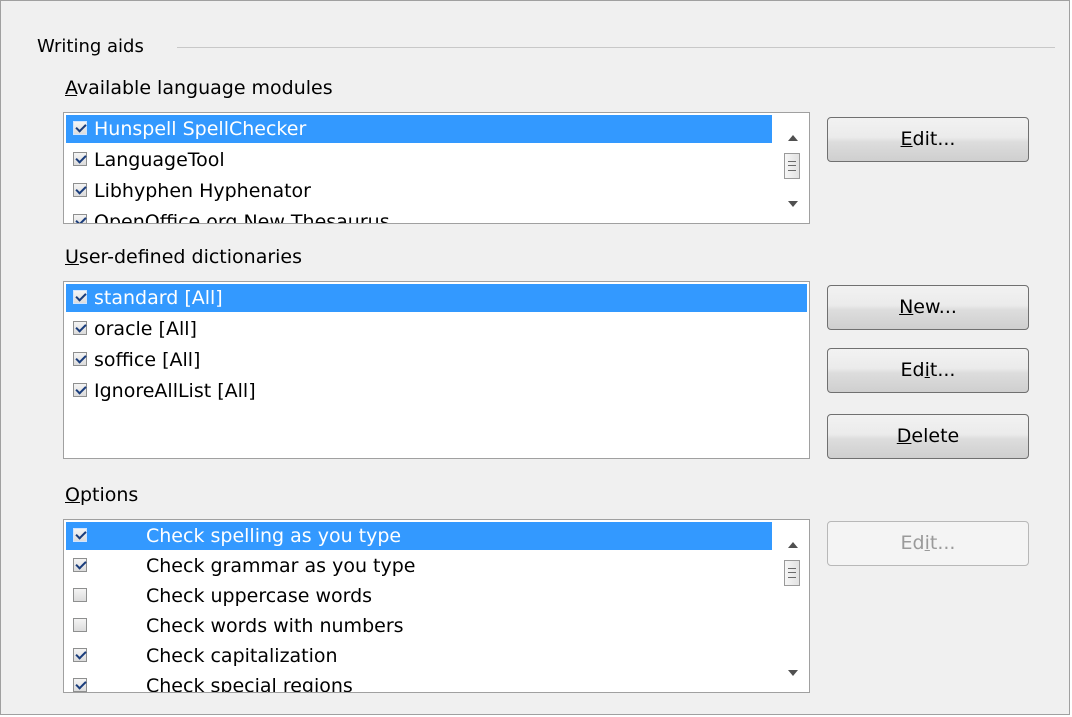 The width and height of the screenshot is (1072, 717). Describe the element at coordinates (616, 47) in the screenshot. I see `group-separator` at that location.